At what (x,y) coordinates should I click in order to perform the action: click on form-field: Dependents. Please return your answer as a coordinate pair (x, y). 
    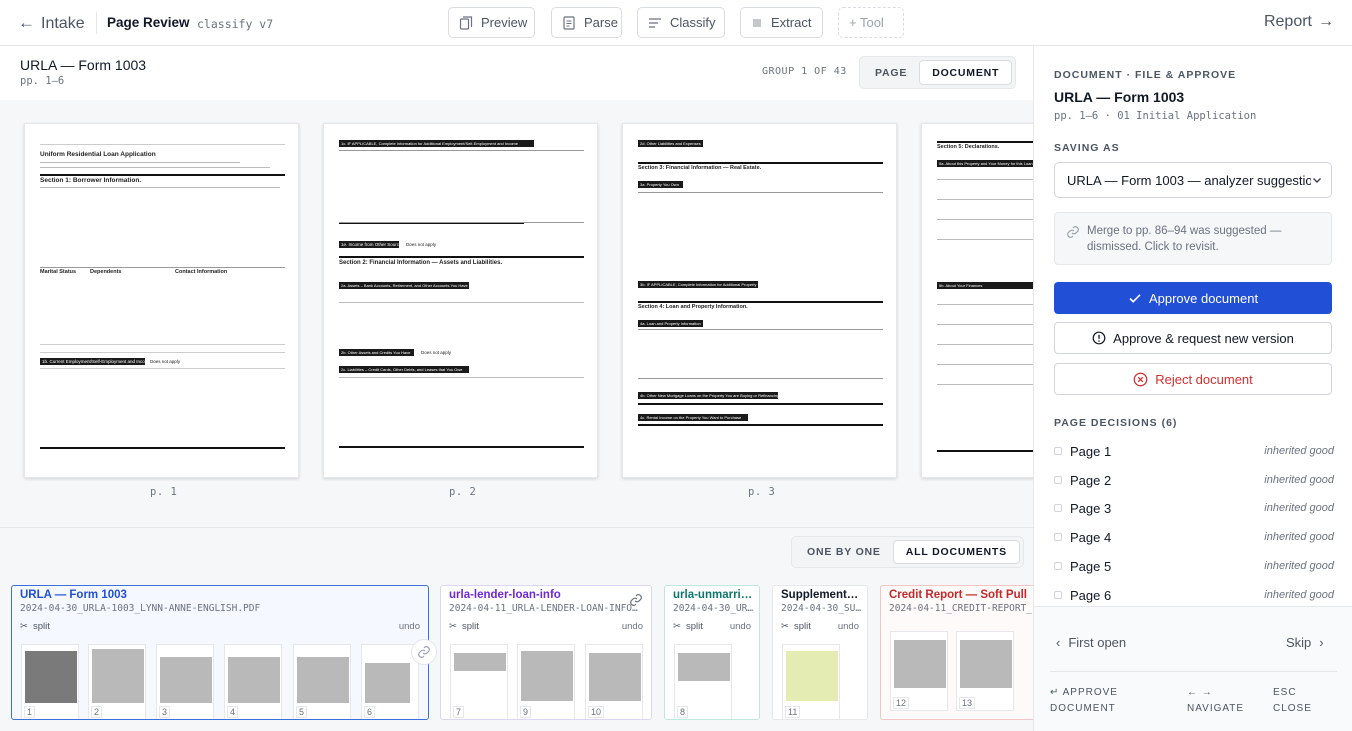
    Looking at the image, I should click on (106, 272).